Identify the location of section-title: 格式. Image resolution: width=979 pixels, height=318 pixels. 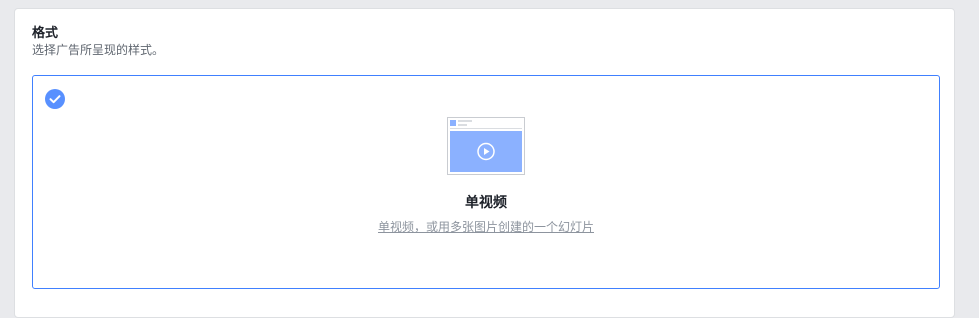
(45, 33).